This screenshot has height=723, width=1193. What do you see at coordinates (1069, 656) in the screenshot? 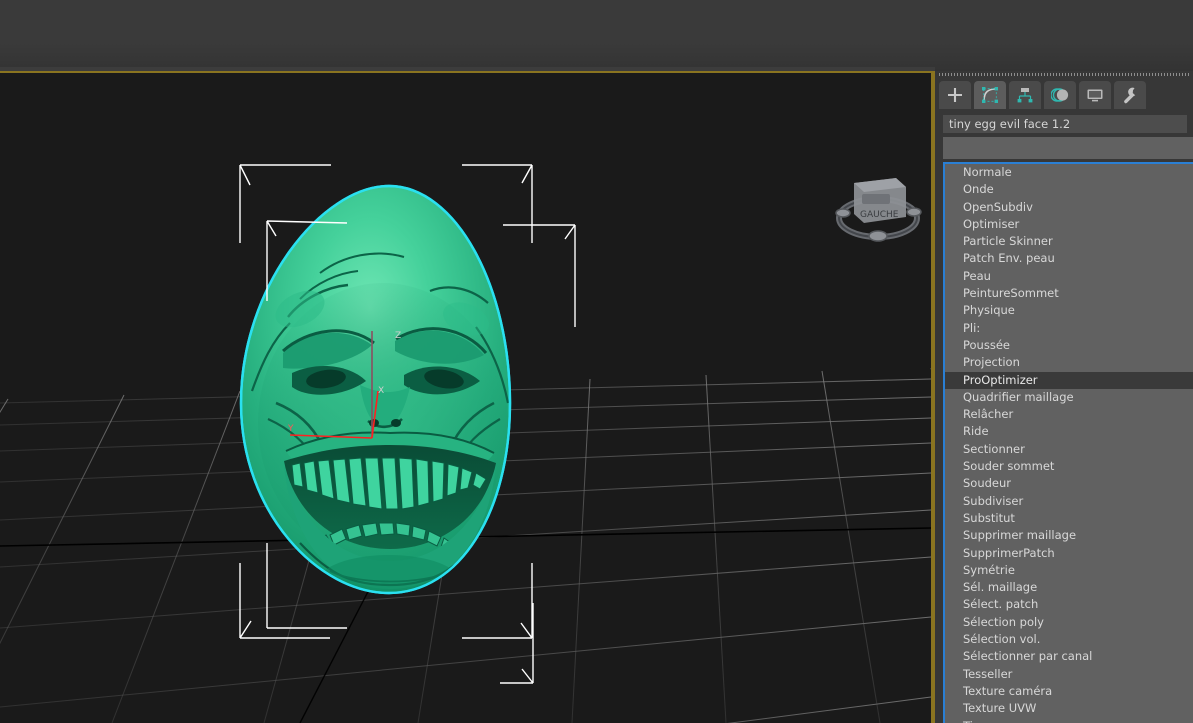
I see `modifier-list-item: Sélectionner par canal` at bounding box center [1069, 656].